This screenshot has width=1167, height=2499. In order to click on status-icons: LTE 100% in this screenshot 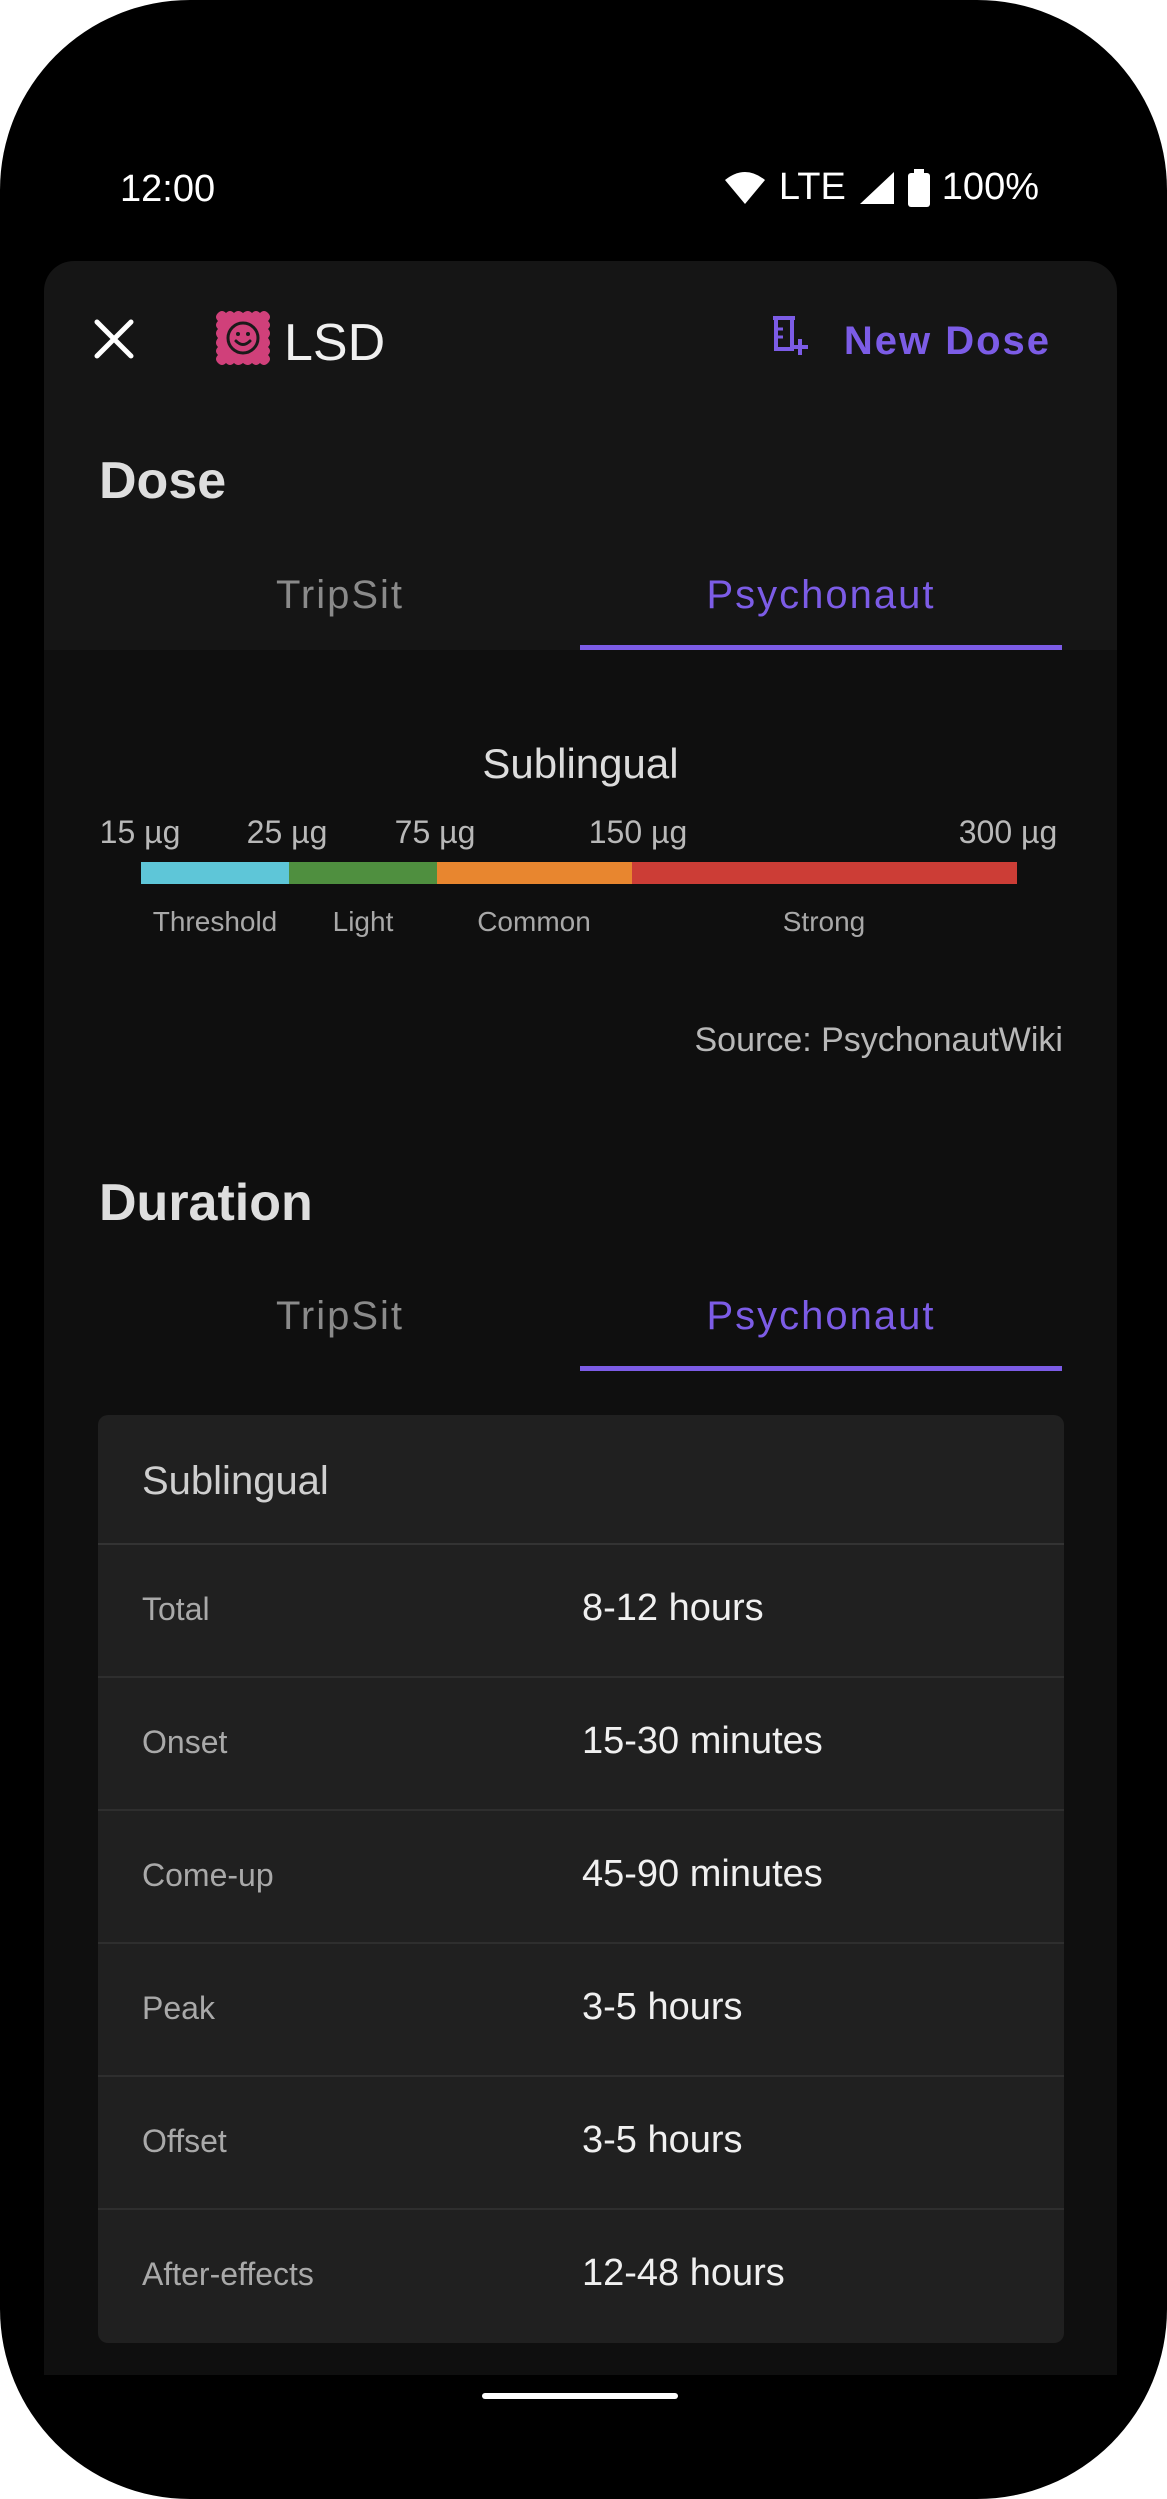, I will do `click(881, 187)`.